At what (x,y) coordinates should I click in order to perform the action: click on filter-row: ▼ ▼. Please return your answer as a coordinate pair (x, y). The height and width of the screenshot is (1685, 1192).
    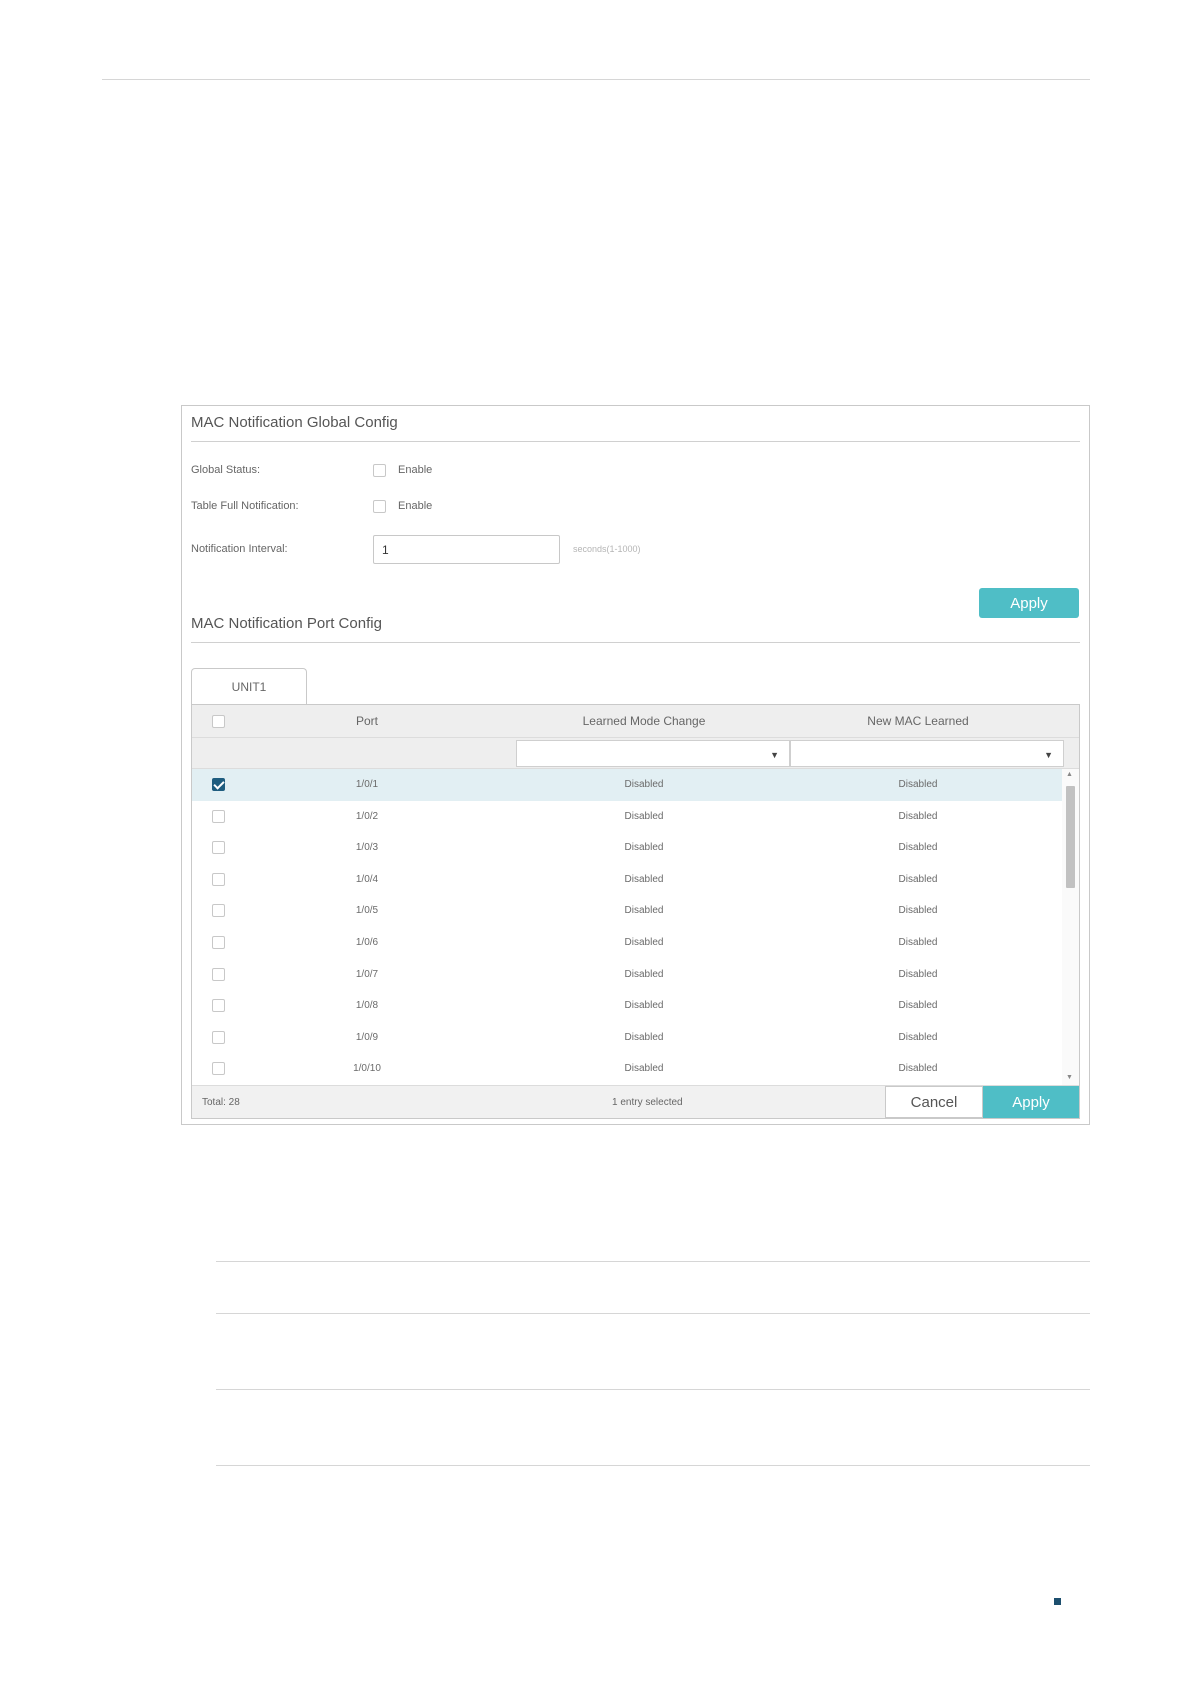
    Looking at the image, I should click on (635, 753).